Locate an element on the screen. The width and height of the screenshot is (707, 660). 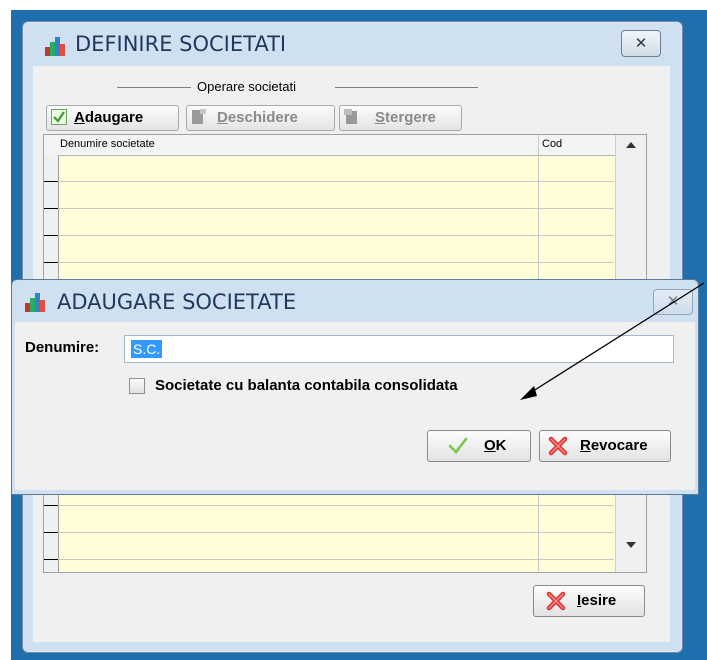
window-title: DEFINIRE SOCIETATI is located at coordinates (181, 44).